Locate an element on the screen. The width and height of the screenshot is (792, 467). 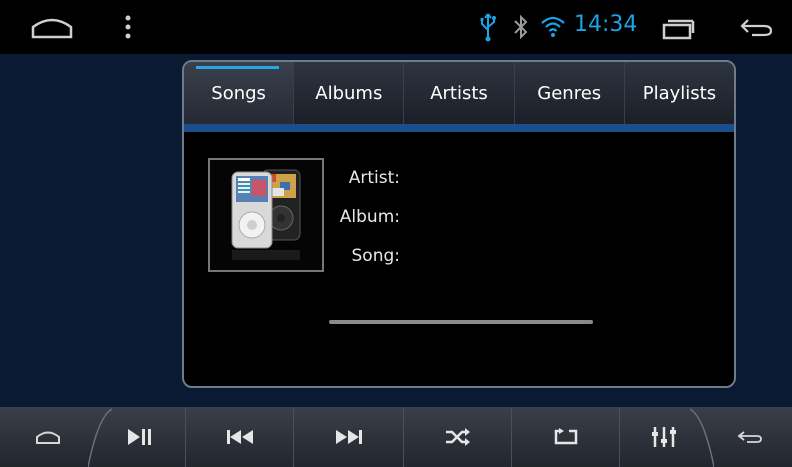
home-button is located at coordinates (47, 437).